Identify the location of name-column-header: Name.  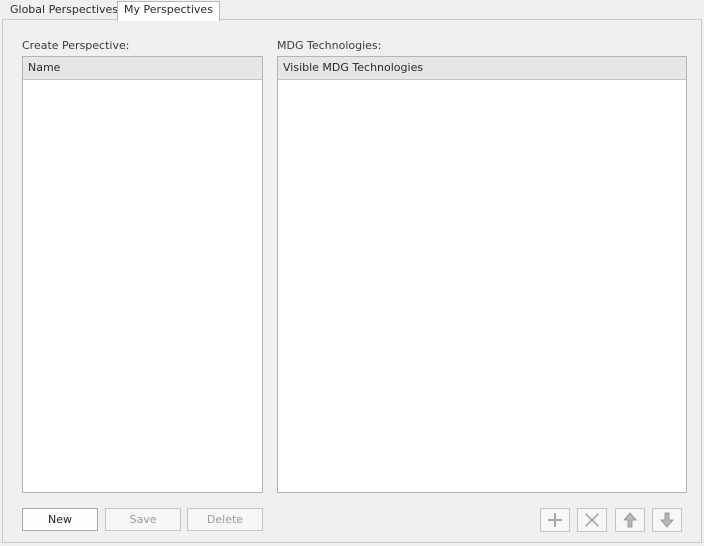
(142, 68).